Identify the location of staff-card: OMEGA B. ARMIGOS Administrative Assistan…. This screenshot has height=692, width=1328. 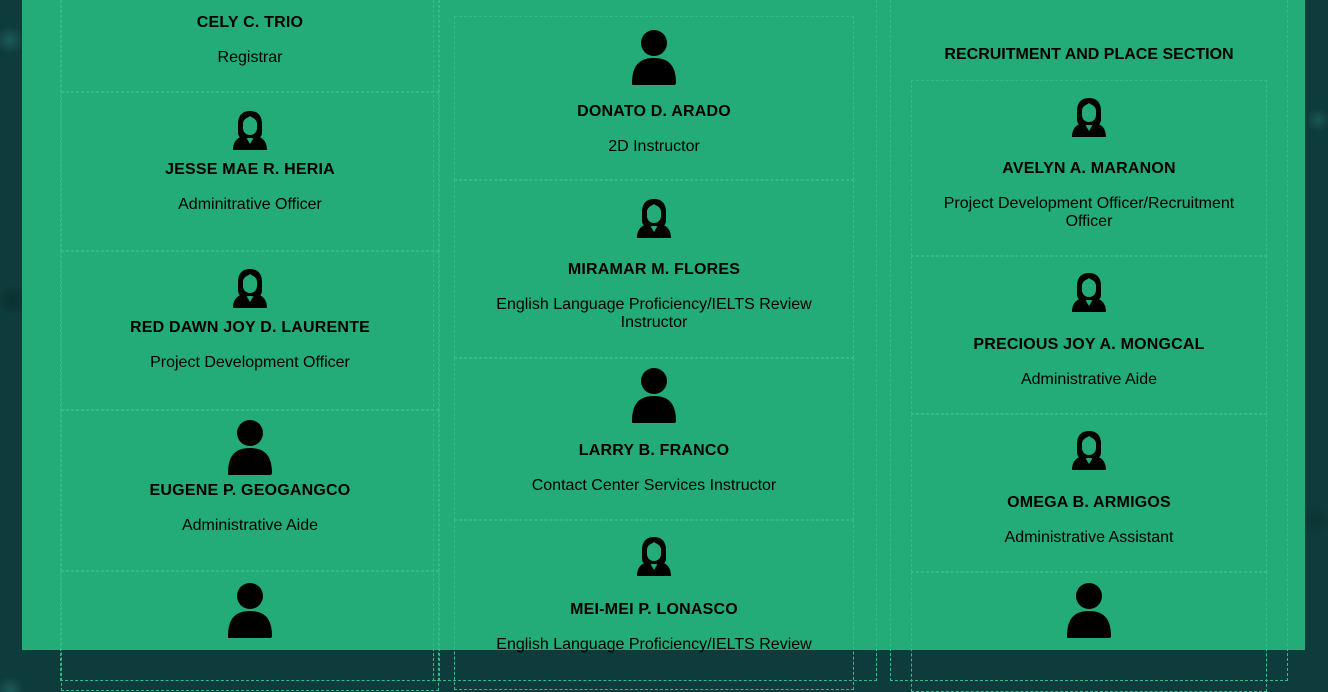
(1089, 493).